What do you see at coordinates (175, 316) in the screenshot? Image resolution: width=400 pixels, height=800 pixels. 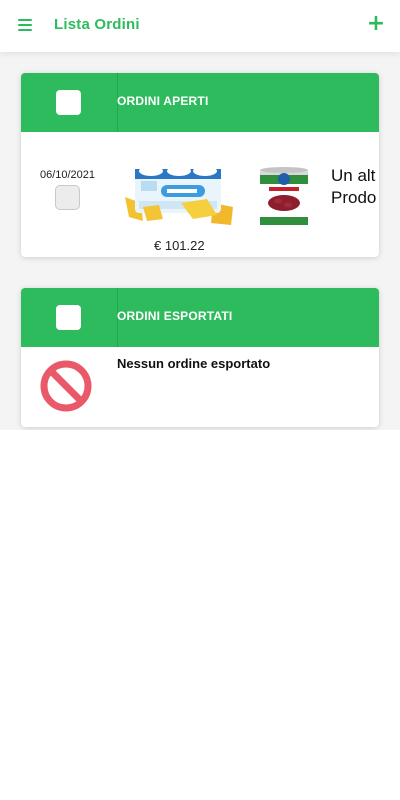 I see `exported-orders-title: ORDINI ESPORTATI` at bounding box center [175, 316].